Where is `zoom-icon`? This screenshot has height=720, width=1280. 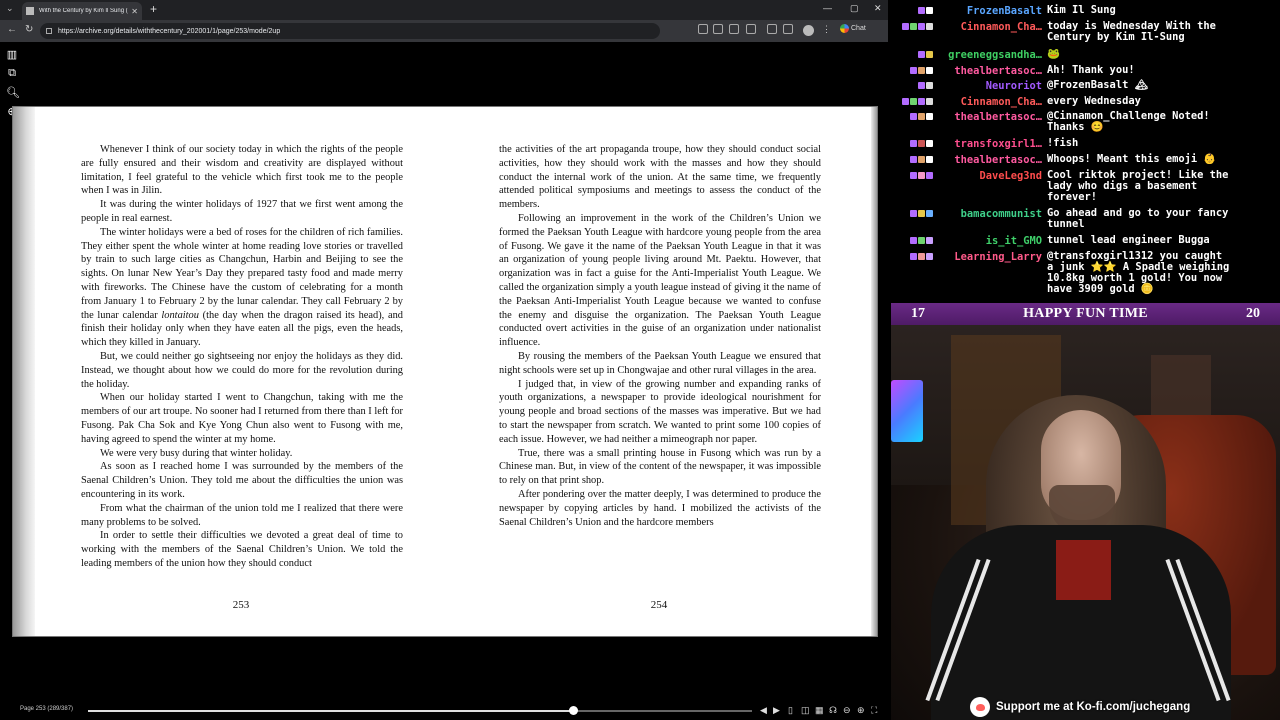 zoom-icon is located at coordinates (703, 29).